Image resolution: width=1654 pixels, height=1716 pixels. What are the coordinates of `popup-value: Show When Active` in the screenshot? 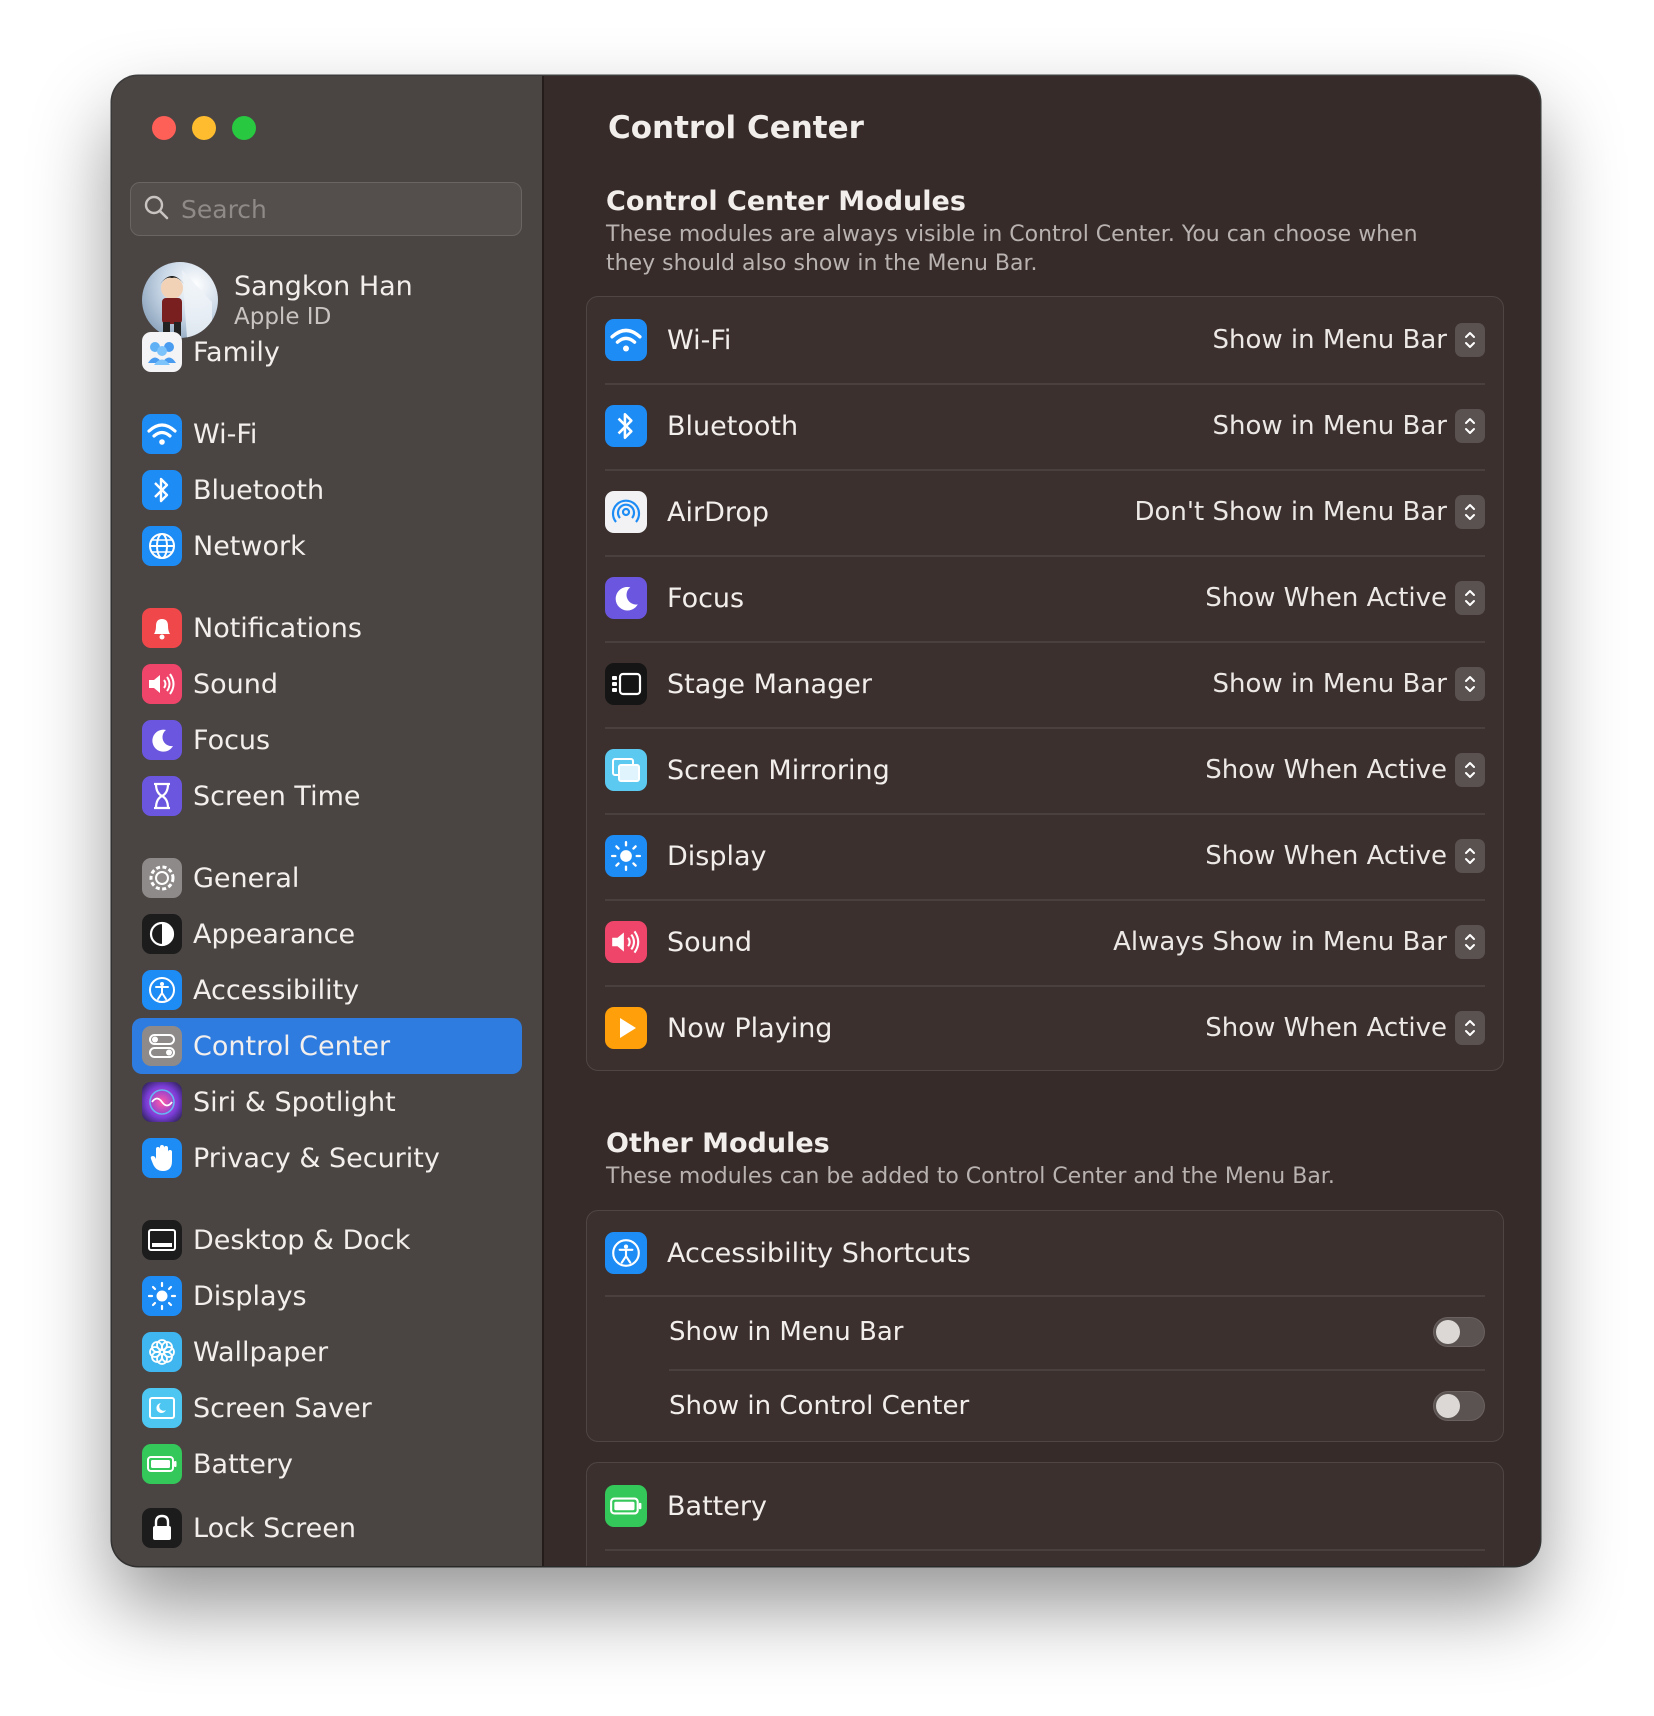 It's located at (1326, 1028).